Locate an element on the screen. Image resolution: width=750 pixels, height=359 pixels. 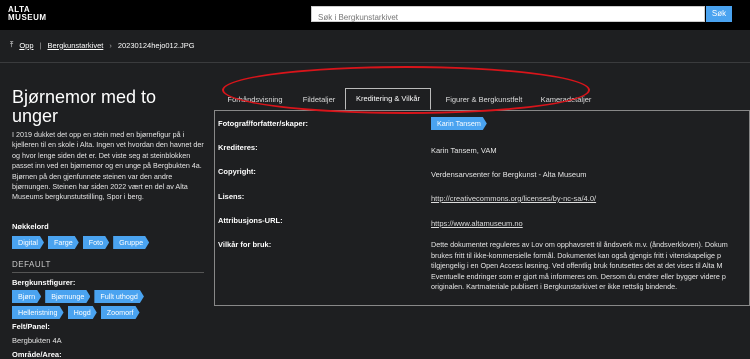
keyword-tag-foto: Foto is located at coordinates (96, 242).